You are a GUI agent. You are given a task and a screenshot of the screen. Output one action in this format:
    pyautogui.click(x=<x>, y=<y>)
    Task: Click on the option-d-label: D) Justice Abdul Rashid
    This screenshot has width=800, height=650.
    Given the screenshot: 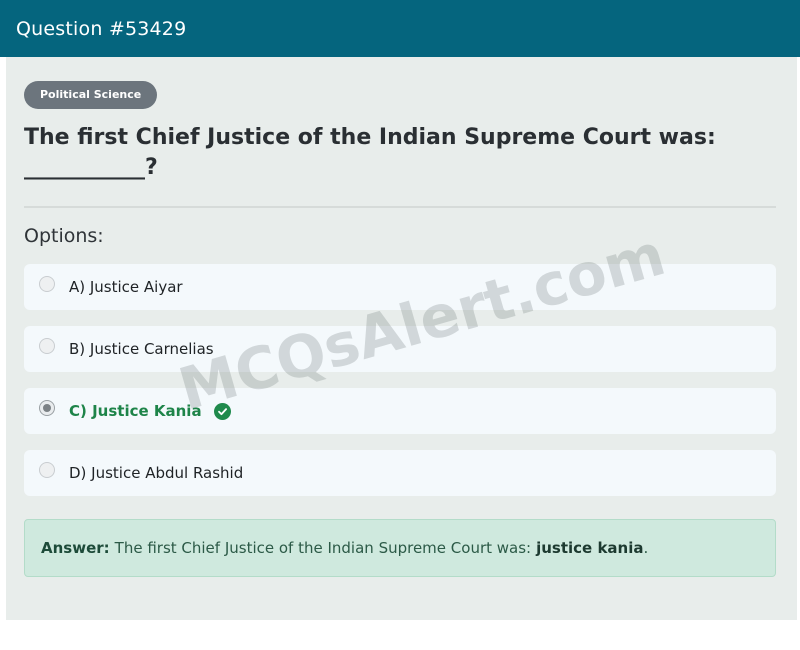 What is the action you would take?
    pyautogui.click(x=156, y=473)
    